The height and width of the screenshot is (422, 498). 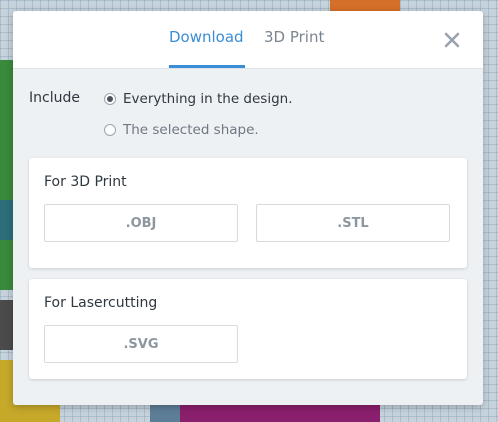 What do you see at coordinates (141, 223) in the screenshot?
I see `obj-button: .OBJ` at bounding box center [141, 223].